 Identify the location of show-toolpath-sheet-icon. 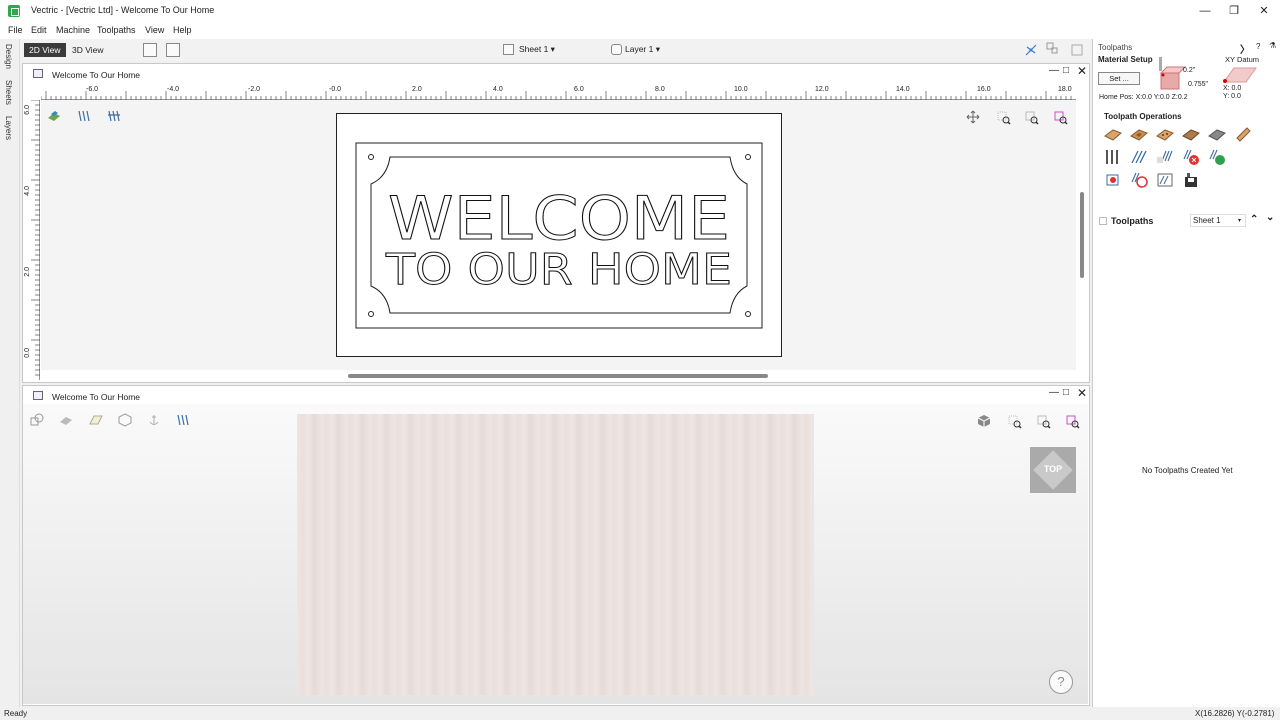
(96, 420).